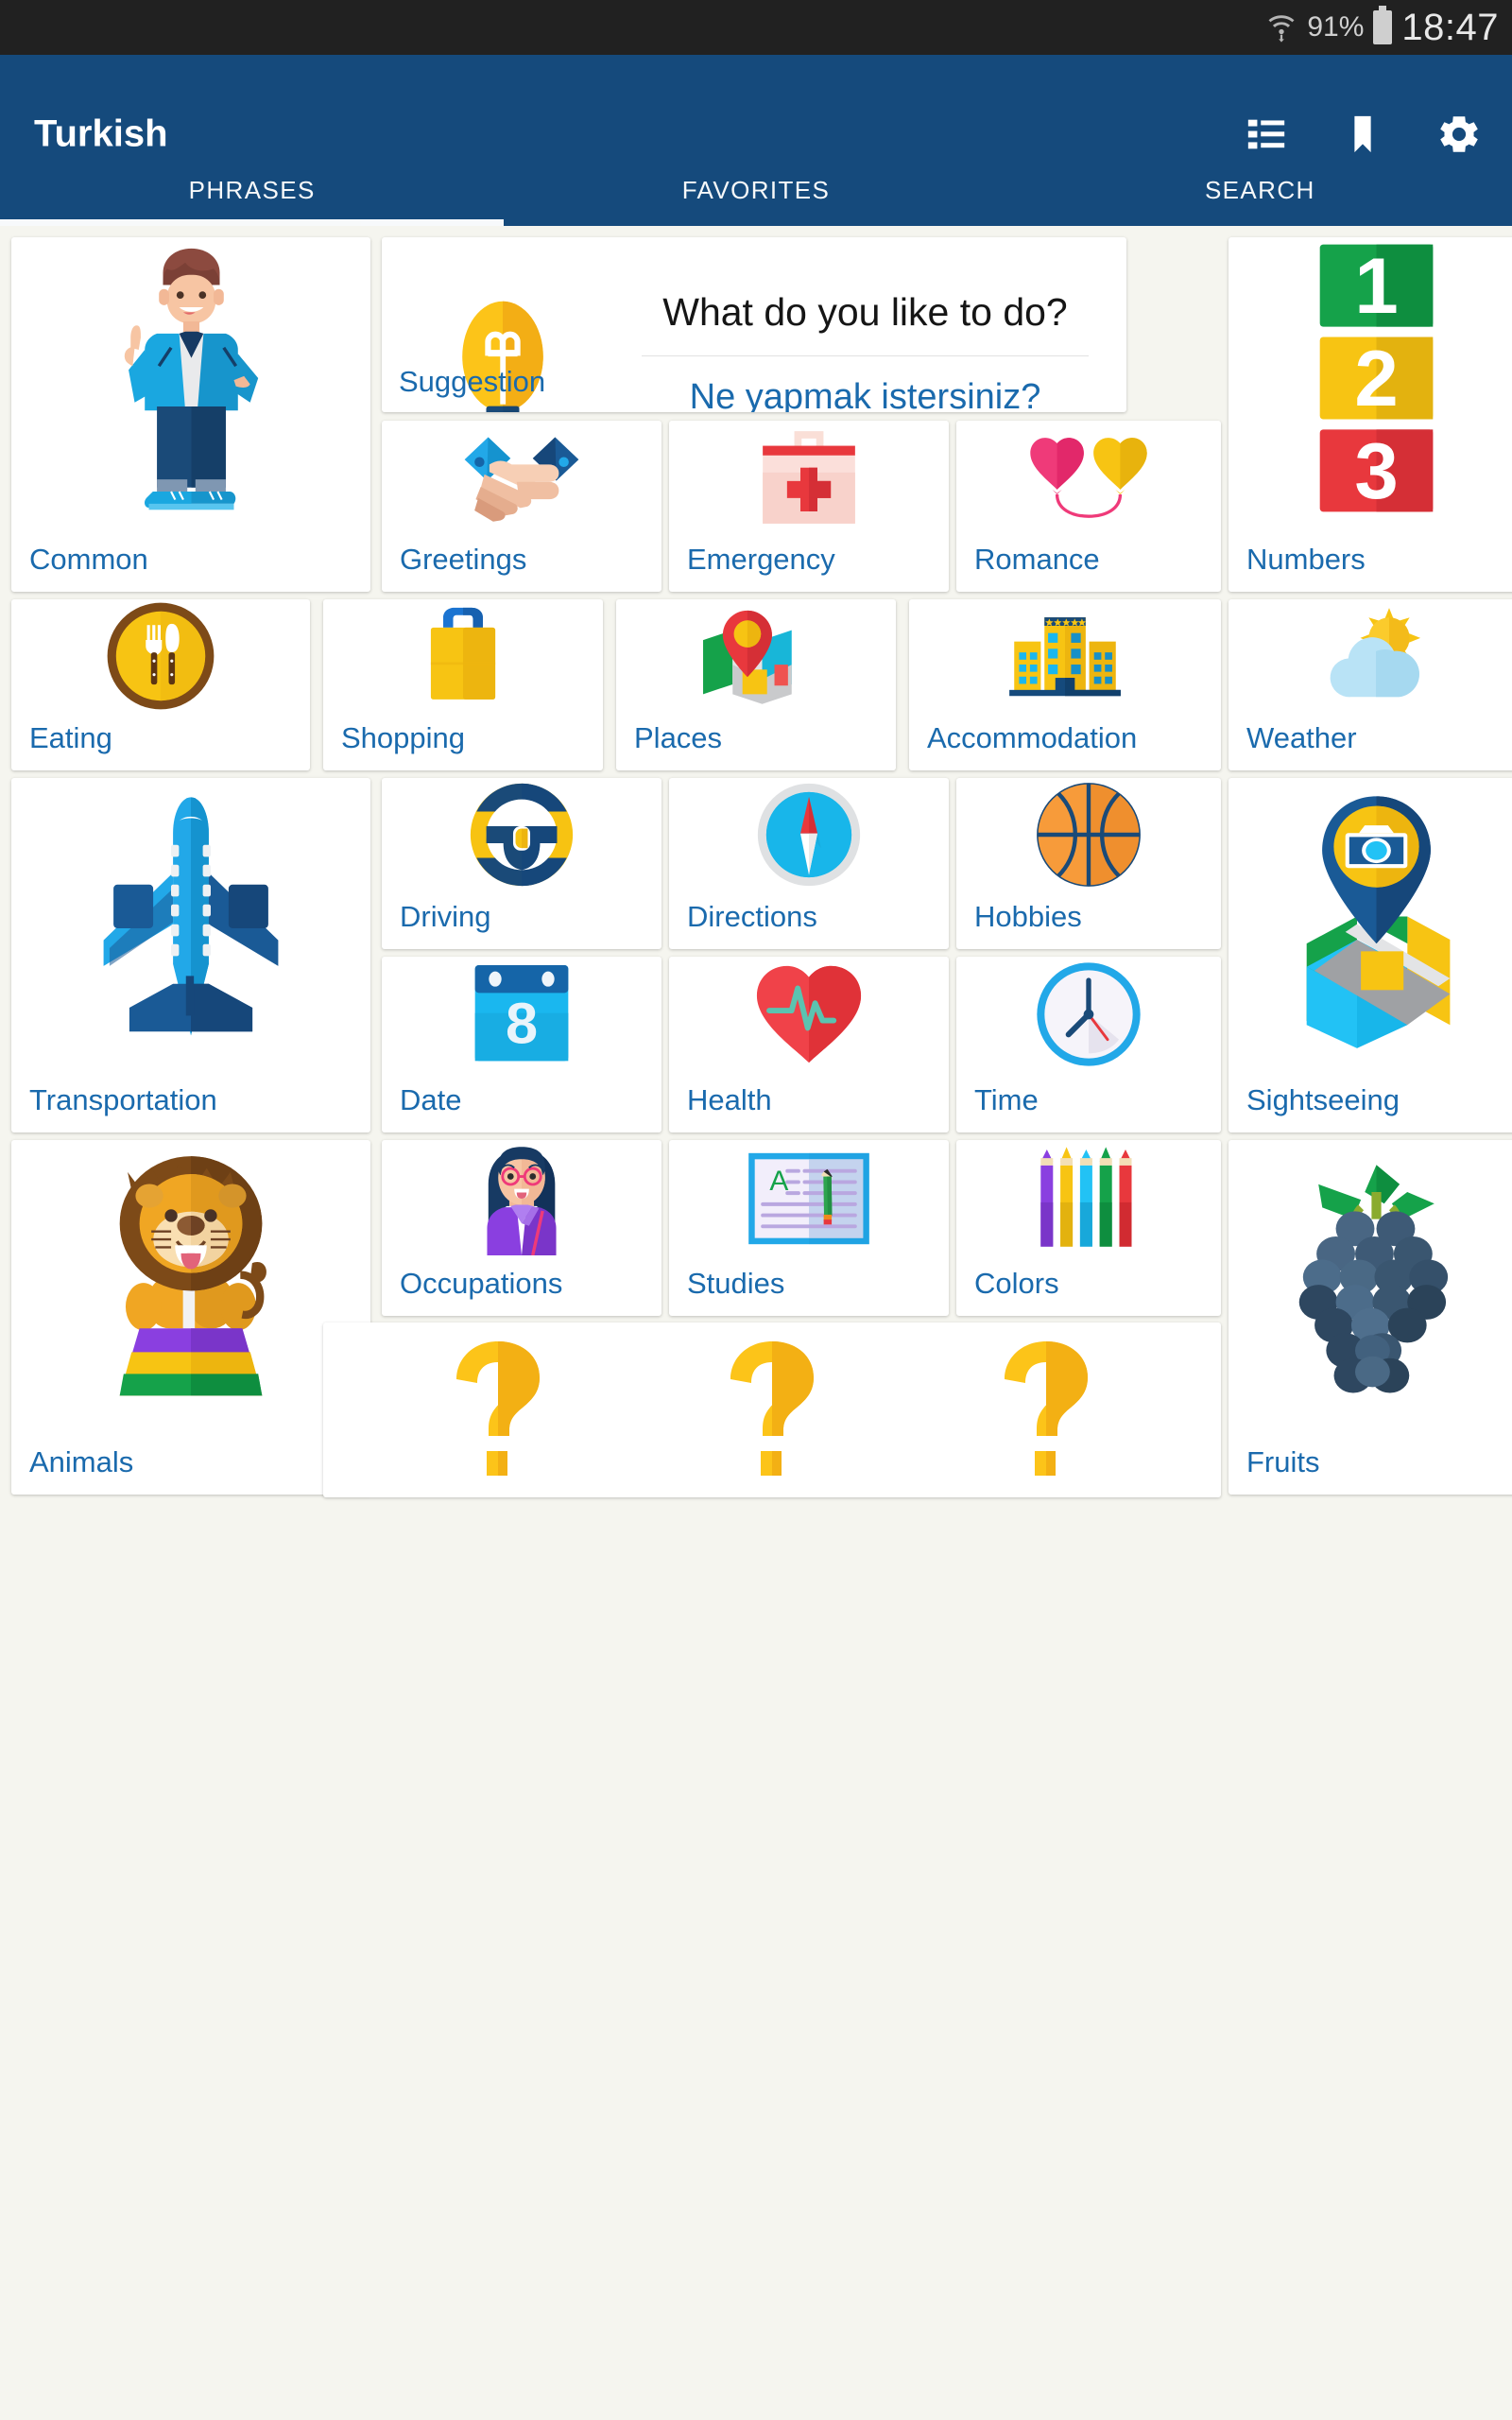  I want to click on tab-favorites: FAVORITES, so click(755, 190).